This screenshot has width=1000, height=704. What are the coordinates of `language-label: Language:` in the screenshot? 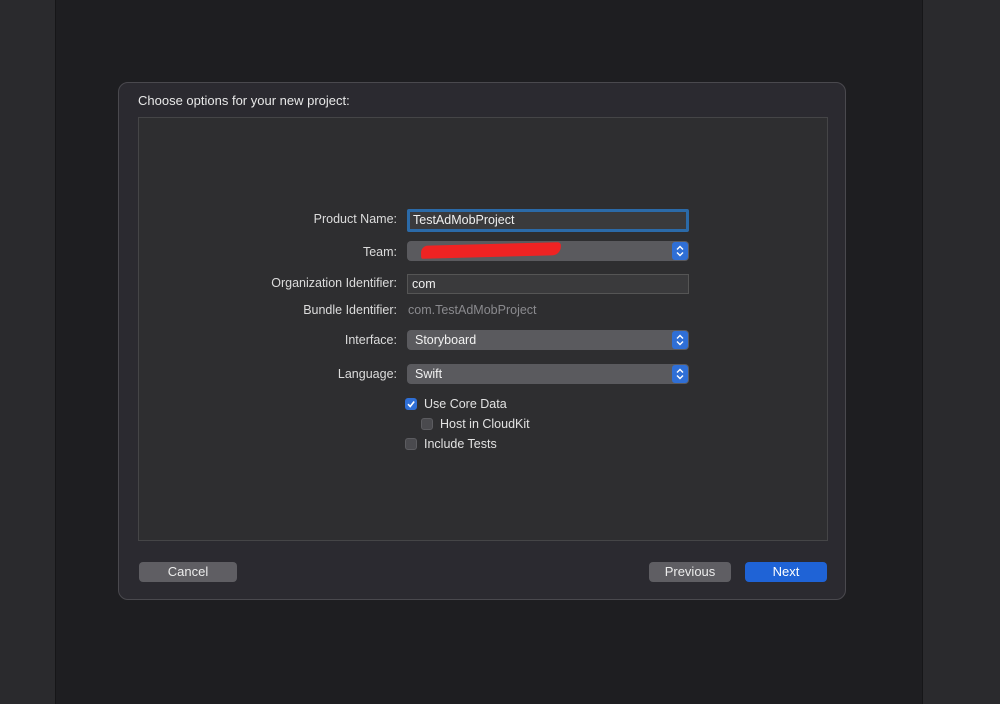 It's located at (367, 374).